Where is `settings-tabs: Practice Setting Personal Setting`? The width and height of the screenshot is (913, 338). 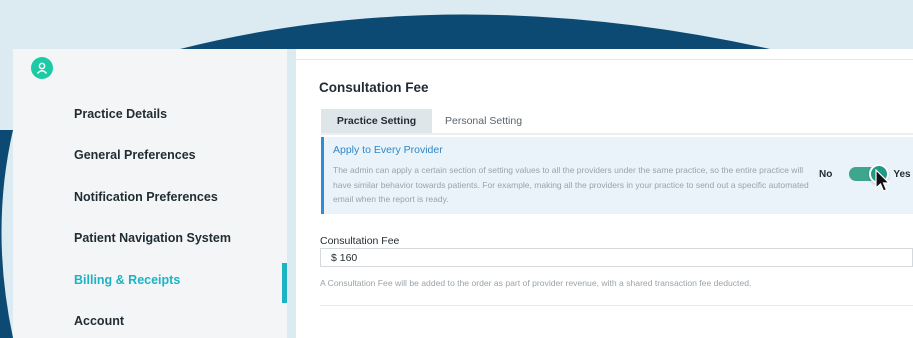
settings-tabs: Practice Setting Personal Setting is located at coordinates (428, 121).